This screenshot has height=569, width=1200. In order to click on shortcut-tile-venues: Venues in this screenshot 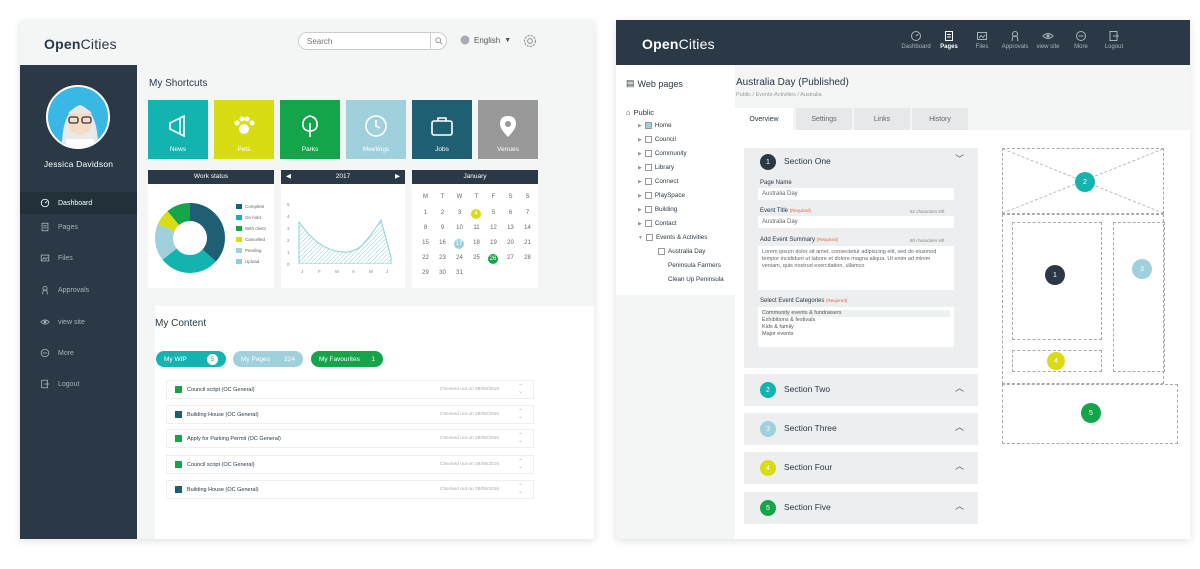, I will do `click(508, 129)`.